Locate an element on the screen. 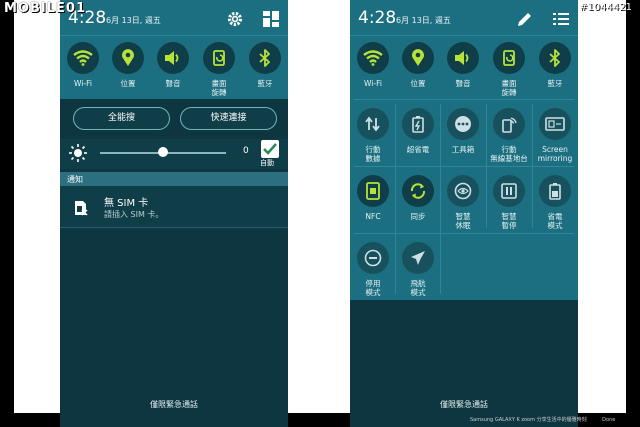 This screenshot has width=640, height=427. post-id-watermark: #1044421 is located at coordinates (605, 7).